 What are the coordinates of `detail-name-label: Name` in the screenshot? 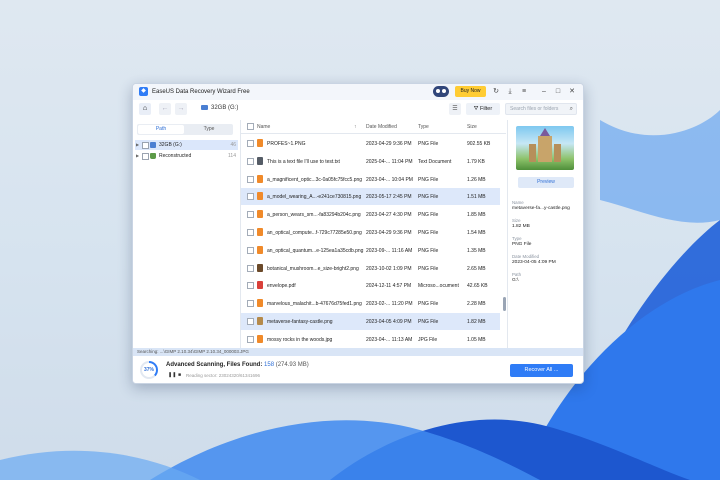 It's located at (518, 202).